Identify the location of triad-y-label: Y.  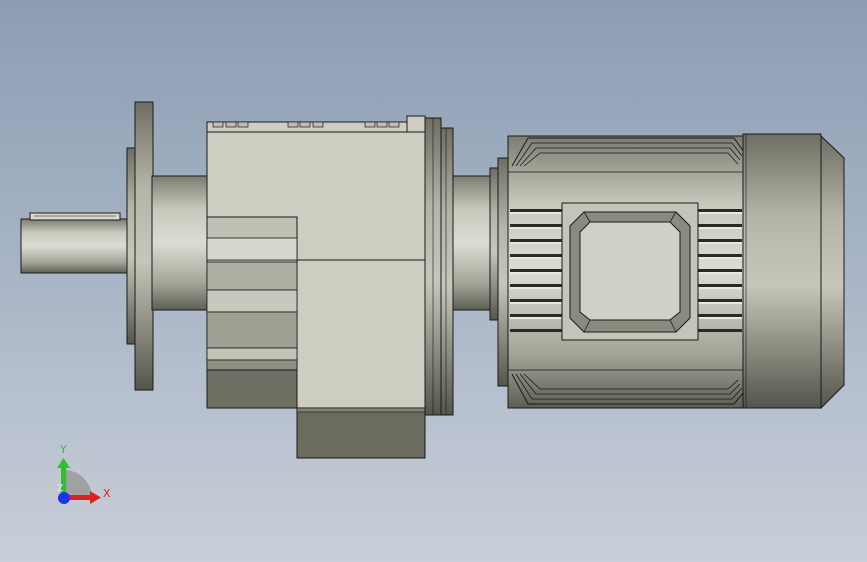
(63, 449).